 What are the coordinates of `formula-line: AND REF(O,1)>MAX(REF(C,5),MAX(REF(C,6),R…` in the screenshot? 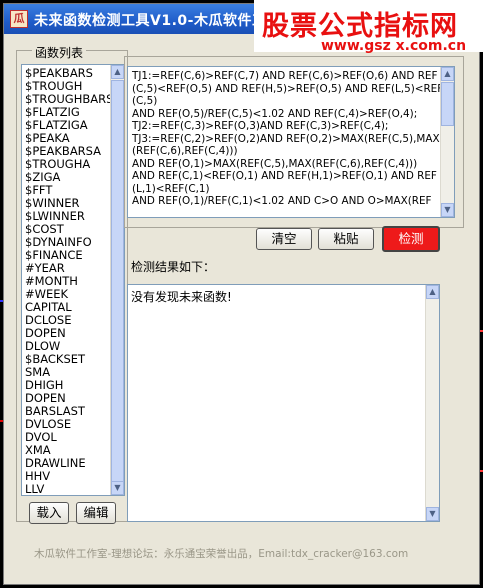 It's located at (275, 163).